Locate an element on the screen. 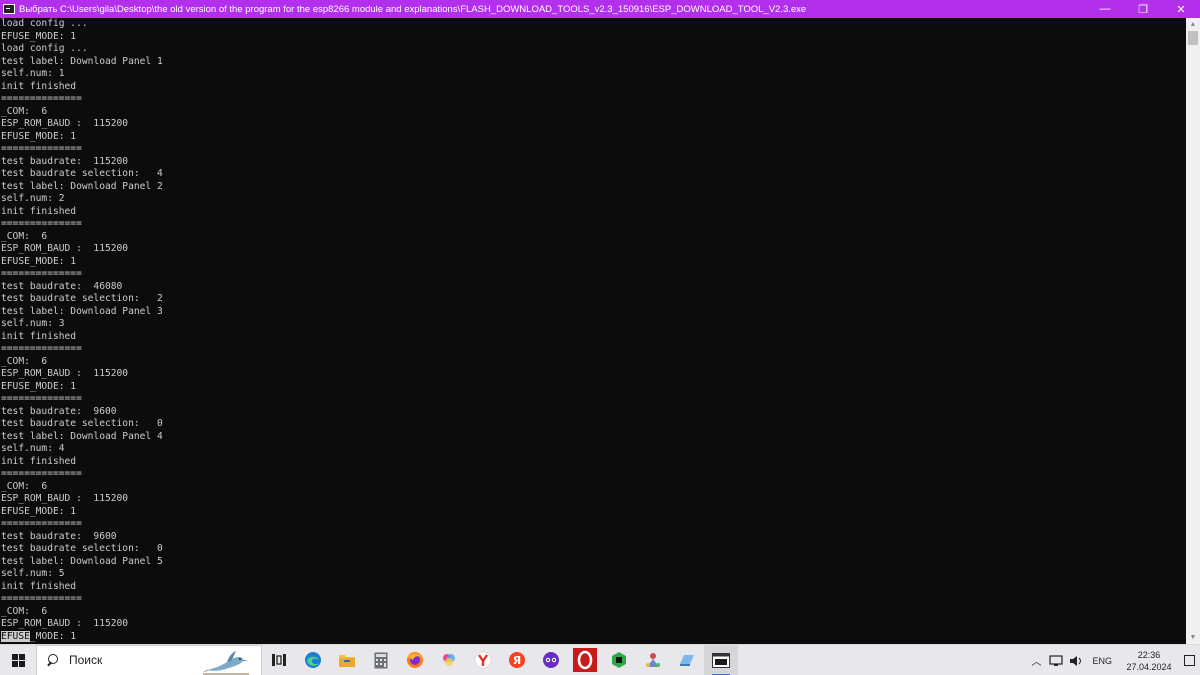 Image resolution: width=1200 pixels, height=675 pixels. scroll-down-arrow-icon: ▼ is located at coordinates (1193, 637).